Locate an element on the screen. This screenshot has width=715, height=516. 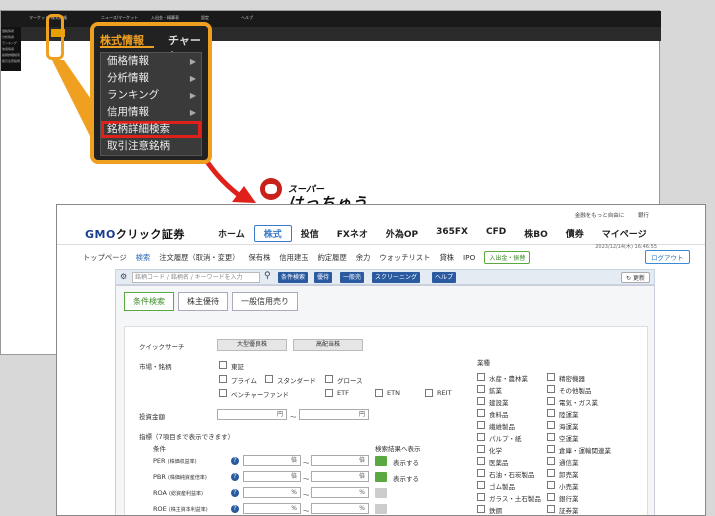
roa-min-input: % is located at coordinates (272, 492).